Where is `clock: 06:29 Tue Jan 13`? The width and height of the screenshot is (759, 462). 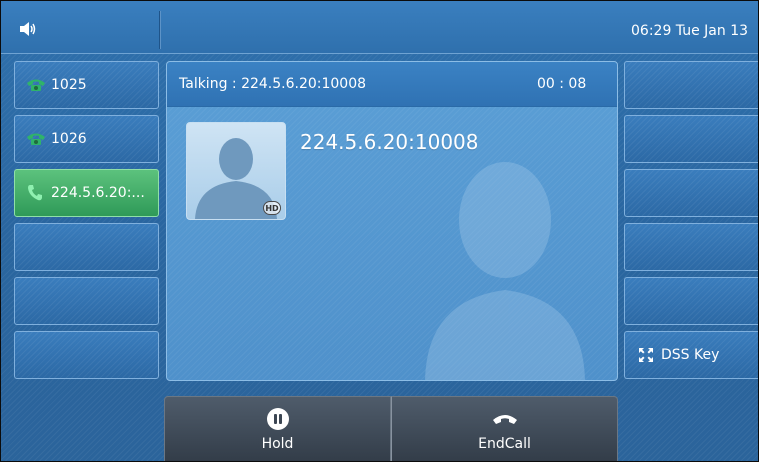 clock: 06:29 Tue Jan 13 is located at coordinates (690, 31).